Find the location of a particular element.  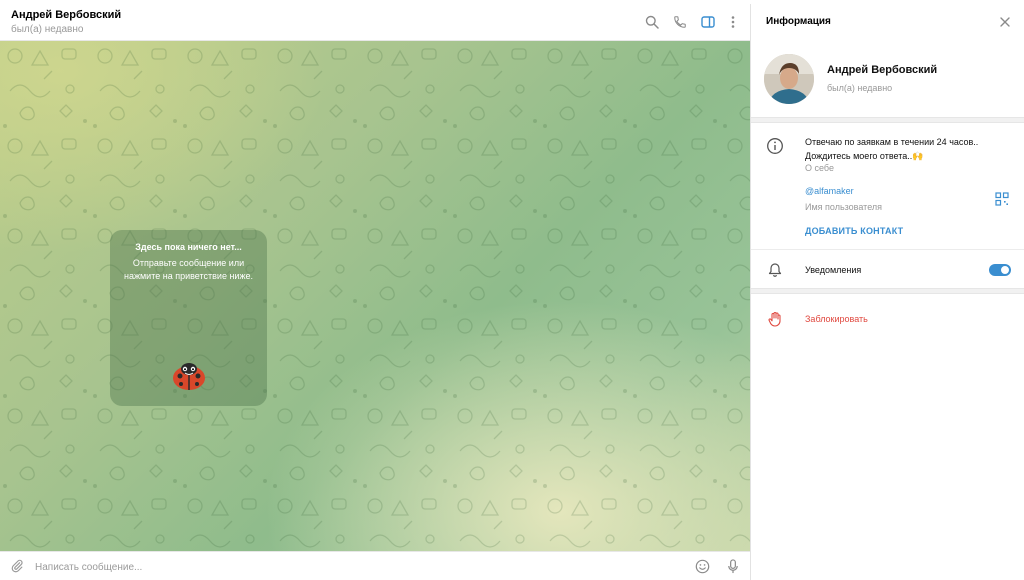

username-link: @alfamaker is located at coordinates (829, 191).